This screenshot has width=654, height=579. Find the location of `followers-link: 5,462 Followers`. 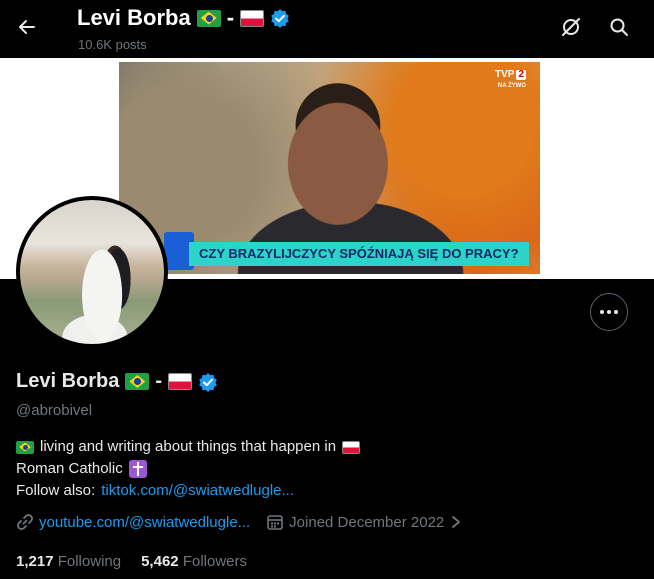

followers-link: 5,462 Followers is located at coordinates (194, 561).